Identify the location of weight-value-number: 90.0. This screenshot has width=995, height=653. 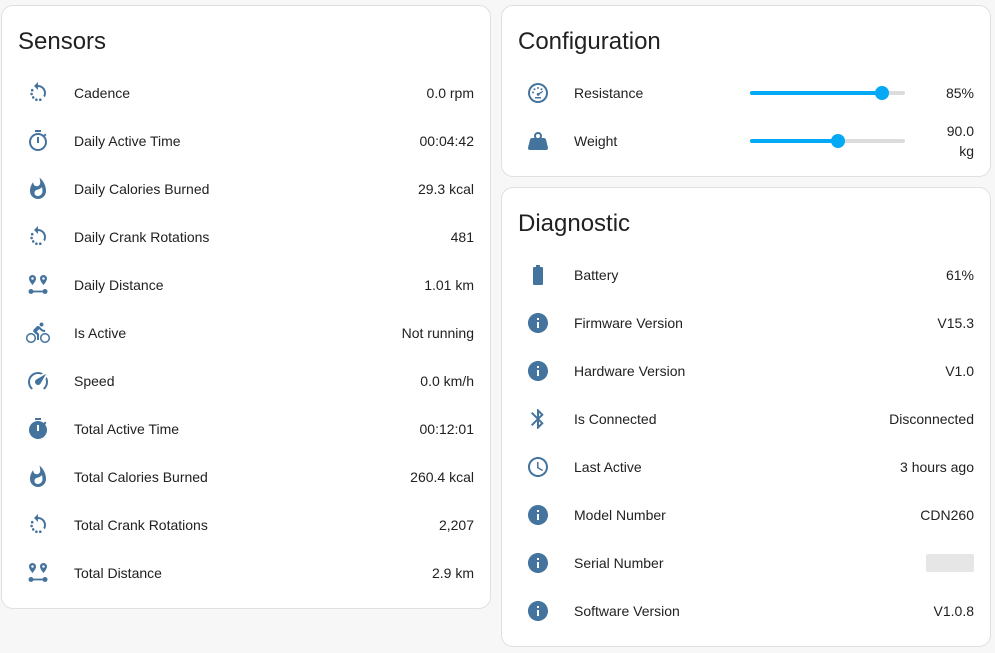
(960, 131).